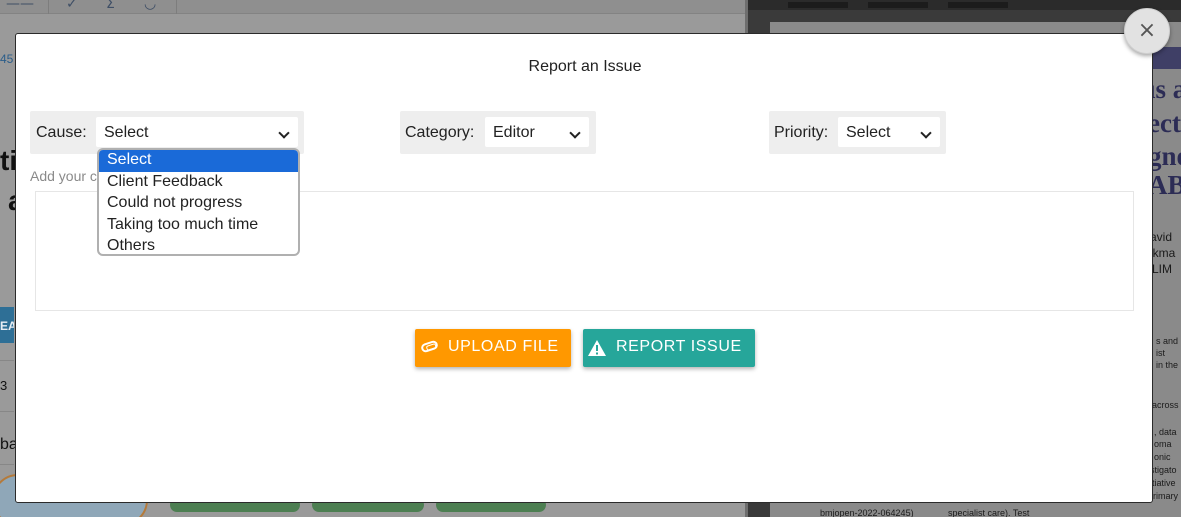 The width and height of the screenshot is (1181, 517). What do you see at coordinates (126, 132) in the screenshot?
I see `cause-select-value: Select` at bounding box center [126, 132].